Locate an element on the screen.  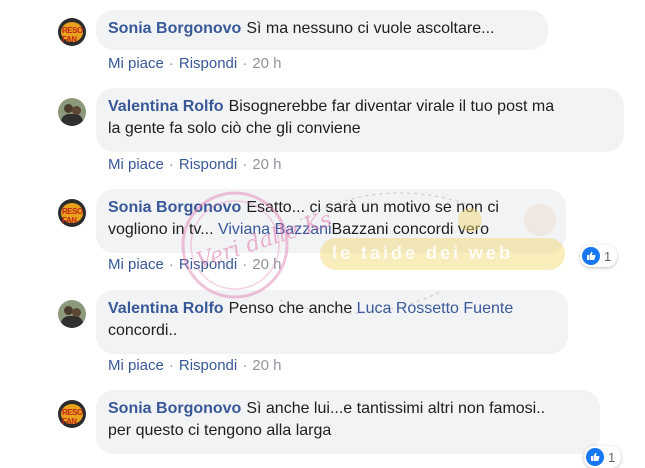
comment-text: per questo ci tengono alla larga is located at coordinates (220, 430).